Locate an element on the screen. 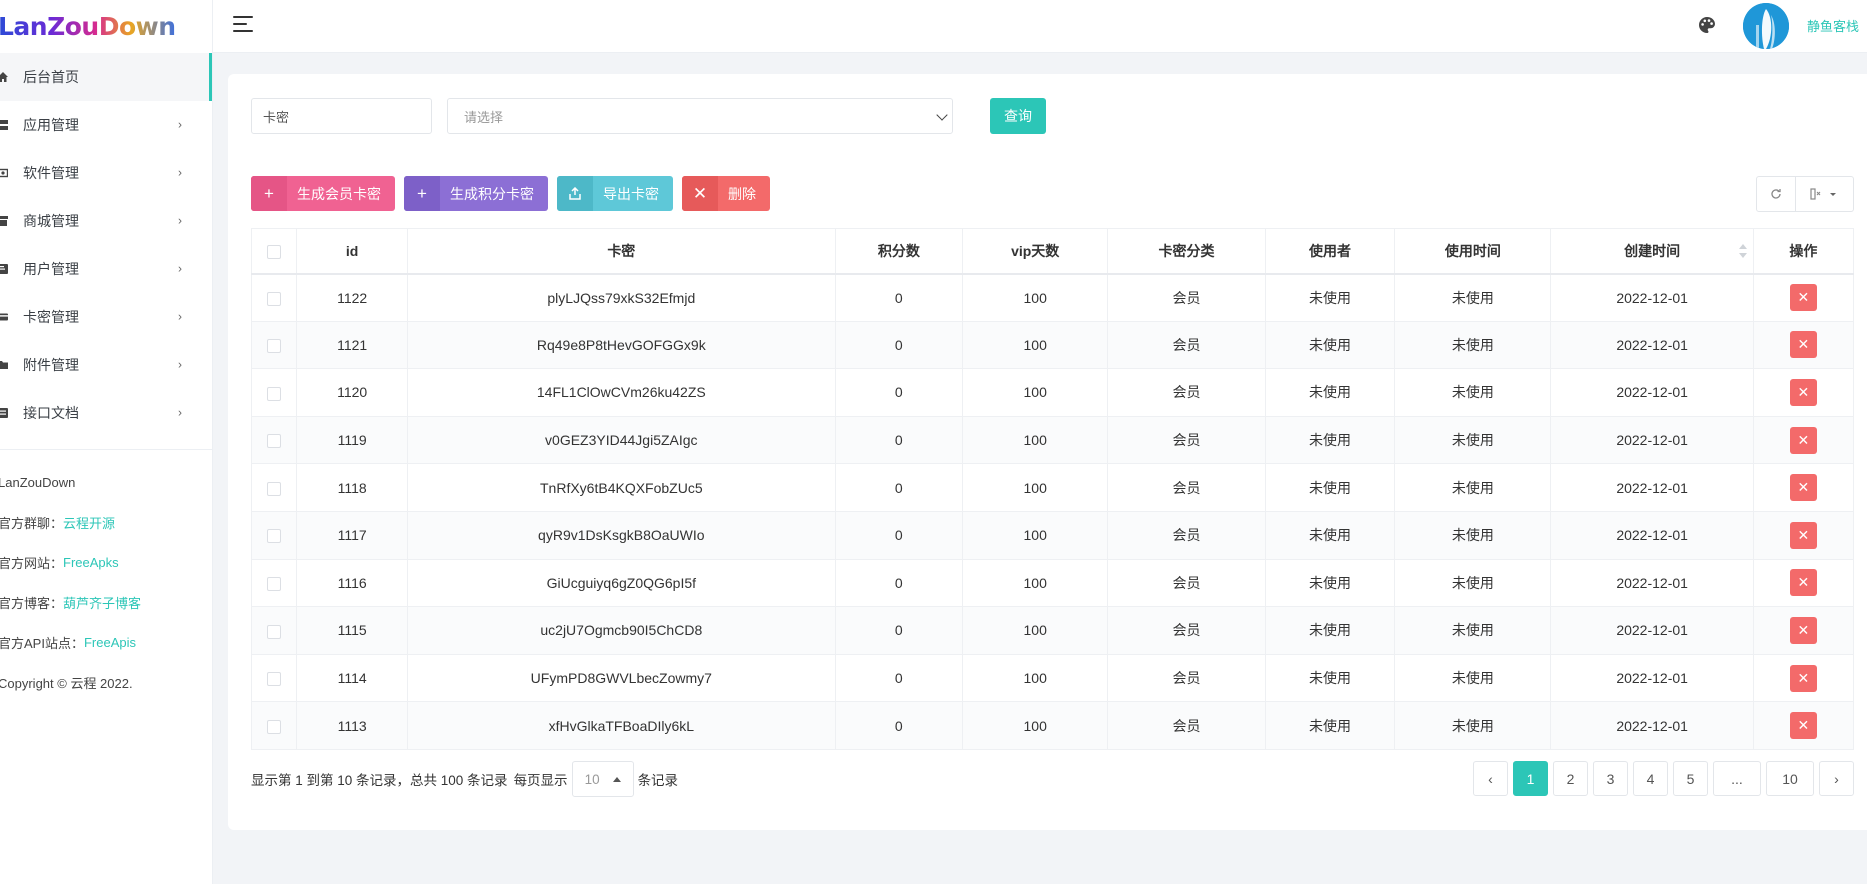  pagination-page: 10 is located at coordinates (1790, 778).